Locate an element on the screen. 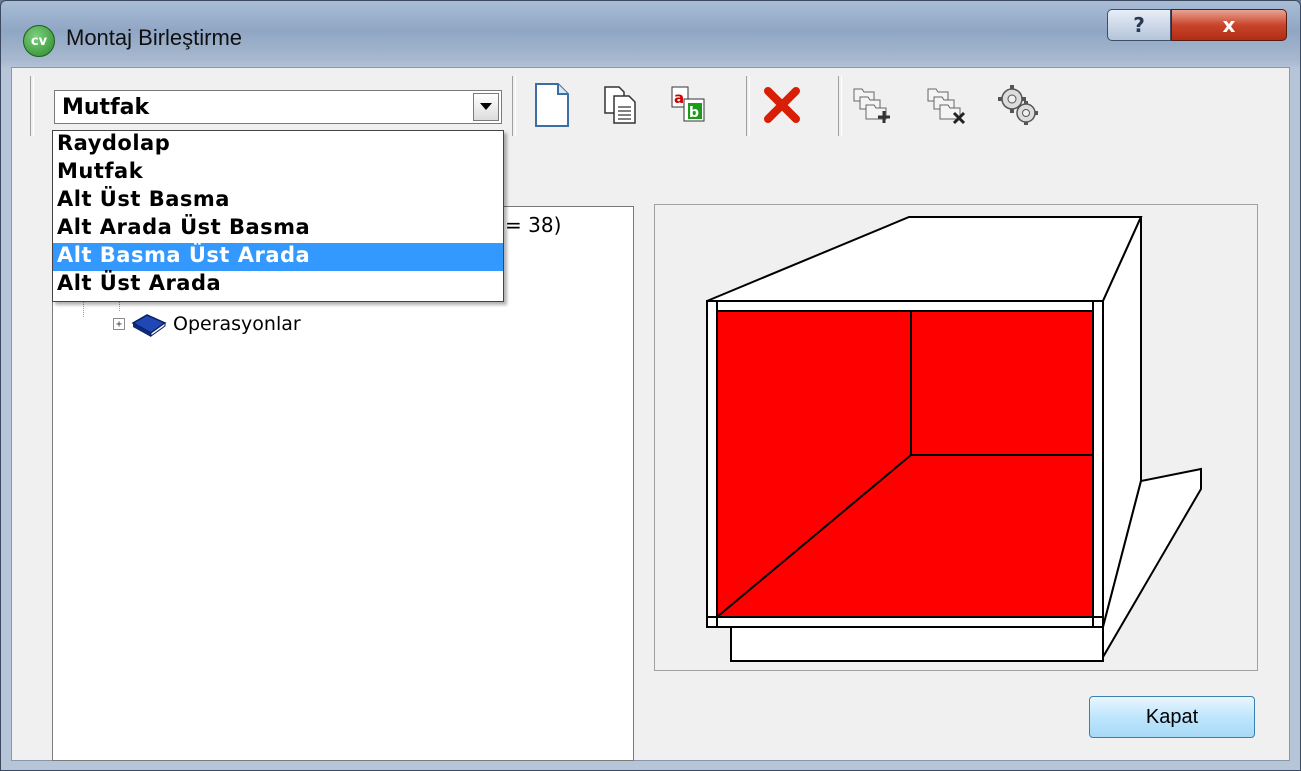 Image resolution: width=1301 pixels, height=771 pixels. help-button: ? is located at coordinates (1139, 25).